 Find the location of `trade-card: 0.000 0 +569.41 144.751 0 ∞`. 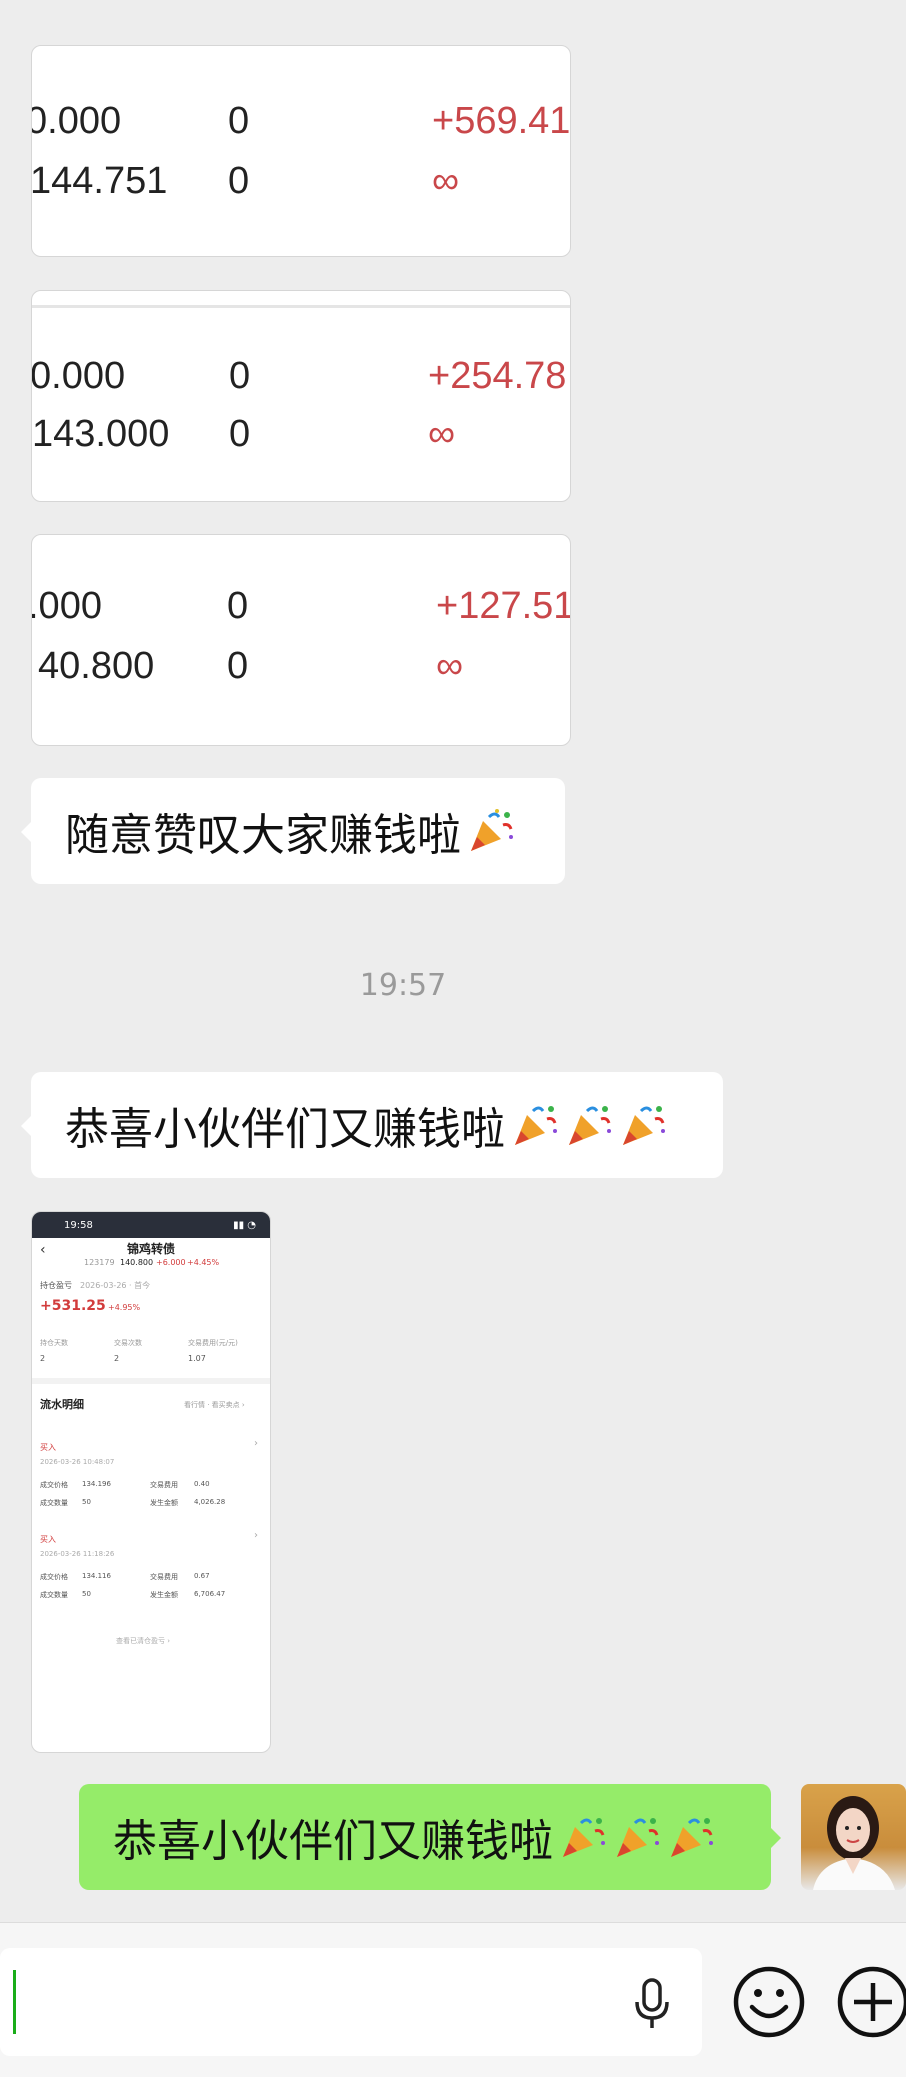

trade-card: 0.000 0 +569.41 144.751 0 ∞ is located at coordinates (301, 151).